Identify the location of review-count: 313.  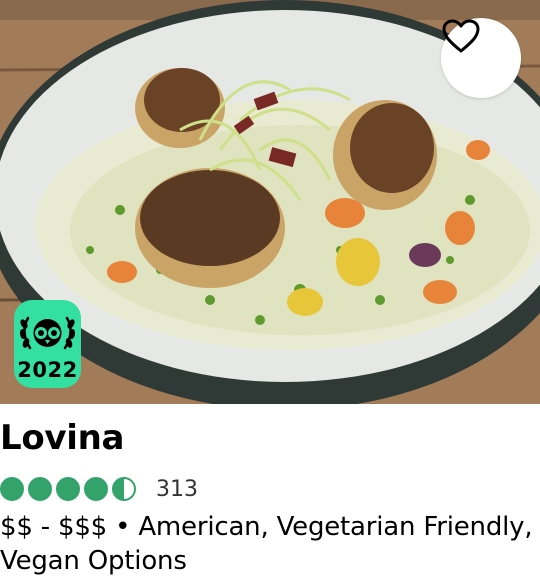
(177, 489).